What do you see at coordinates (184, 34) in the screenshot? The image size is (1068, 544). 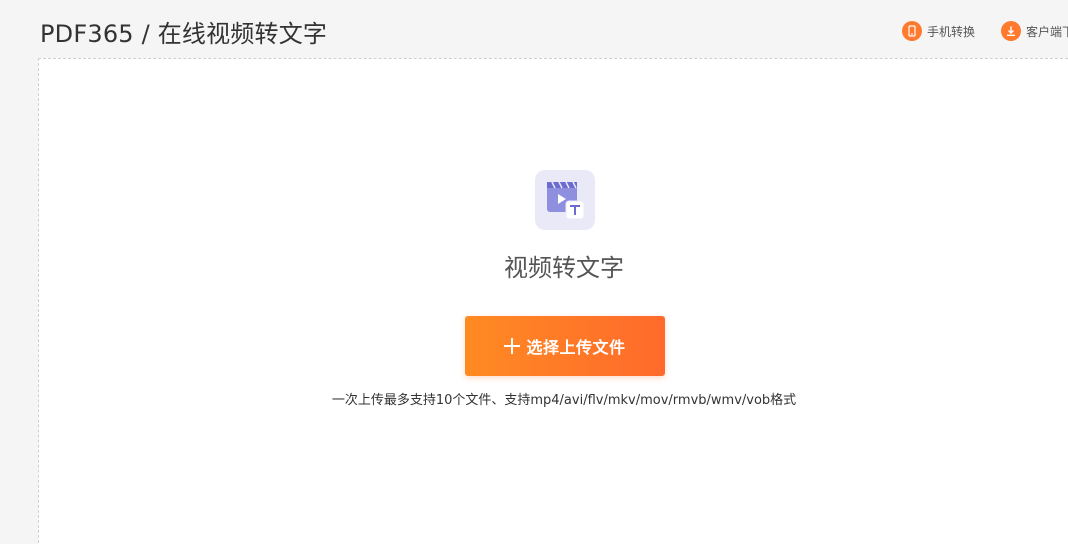 I see `page-title: PDF365 / 在线视频转文字` at bounding box center [184, 34].